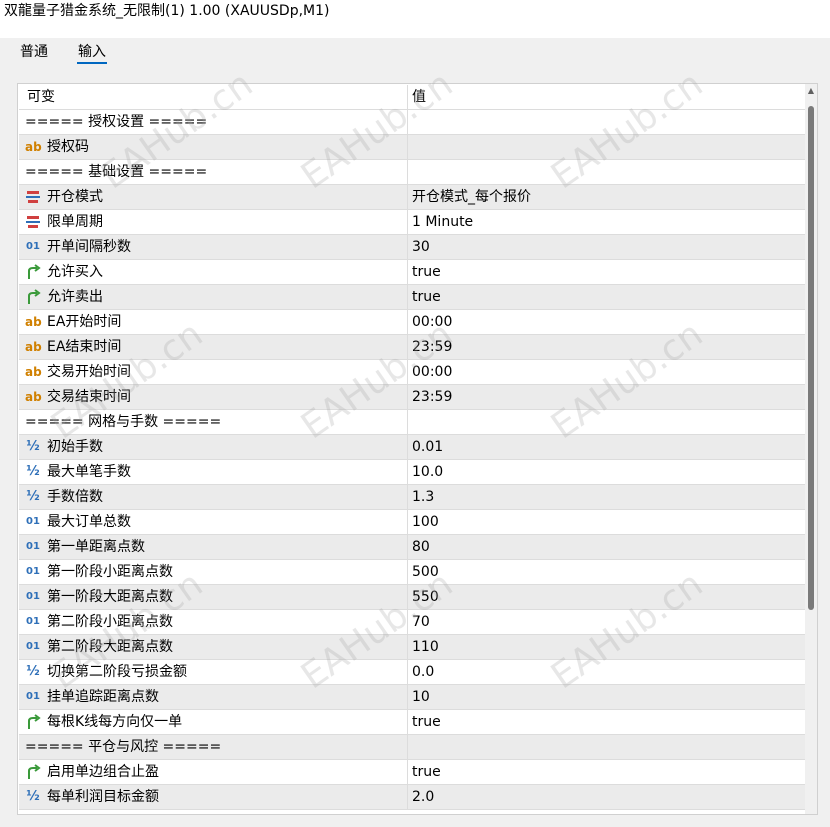 The height and width of the screenshot is (827, 830). What do you see at coordinates (89, 247) in the screenshot?
I see `variable-label: 开单间隔秒数` at bounding box center [89, 247].